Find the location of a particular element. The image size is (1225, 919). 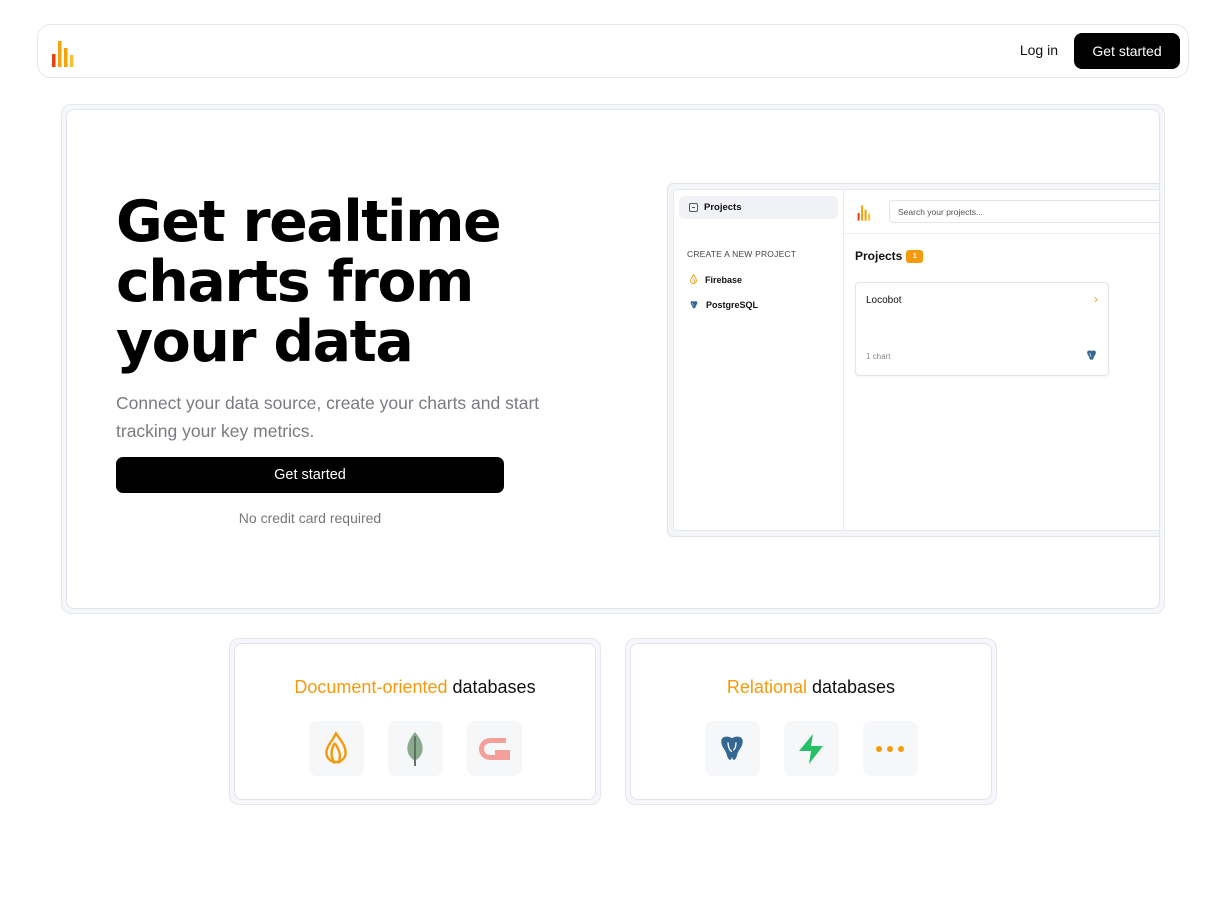

mongodb-icon is located at coordinates (415, 748).